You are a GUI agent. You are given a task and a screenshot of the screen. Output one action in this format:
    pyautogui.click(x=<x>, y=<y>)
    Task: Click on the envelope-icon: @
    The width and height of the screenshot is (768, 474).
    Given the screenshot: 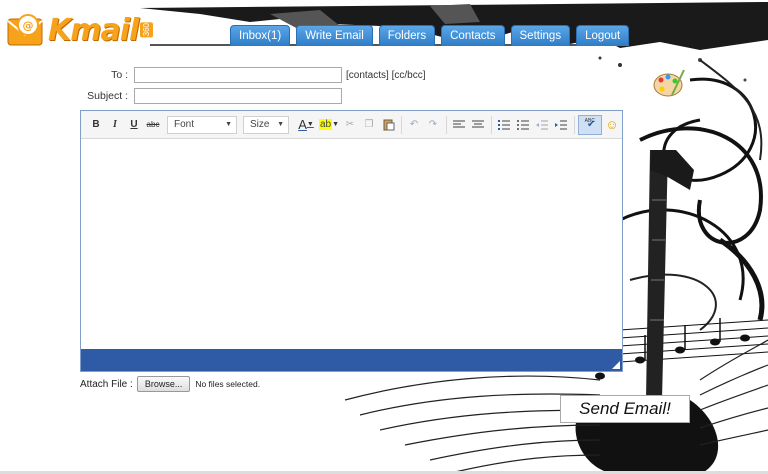 What is the action you would take?
    pyautogui.click(x=25, y=30)
    